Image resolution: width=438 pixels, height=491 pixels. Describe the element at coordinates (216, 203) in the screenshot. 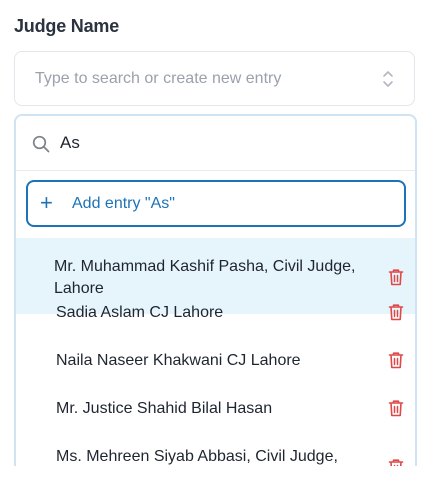

I see `add-entry-button: + Add entry "As"` at that location.